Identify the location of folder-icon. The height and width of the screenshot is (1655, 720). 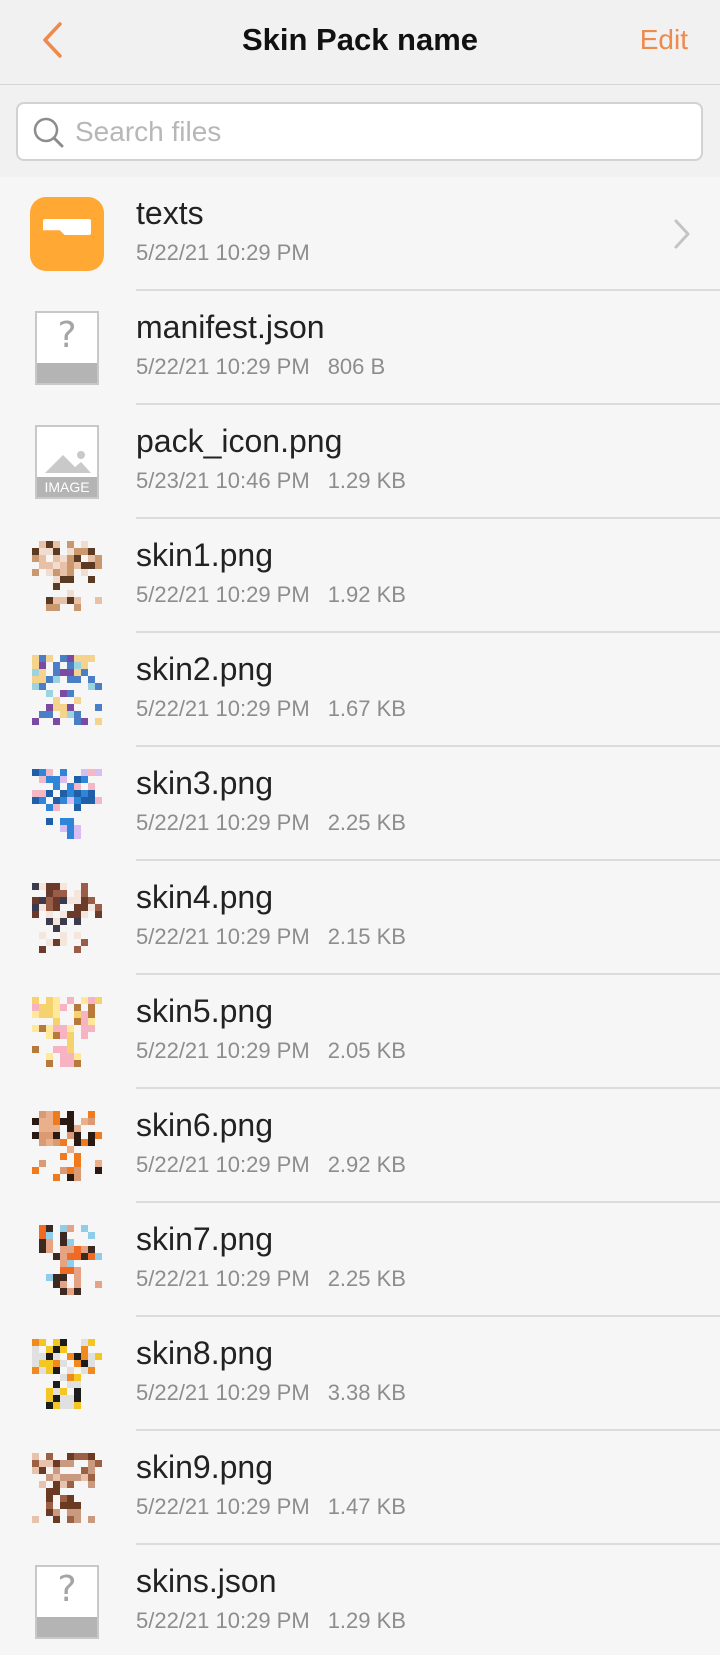
(67, 234).